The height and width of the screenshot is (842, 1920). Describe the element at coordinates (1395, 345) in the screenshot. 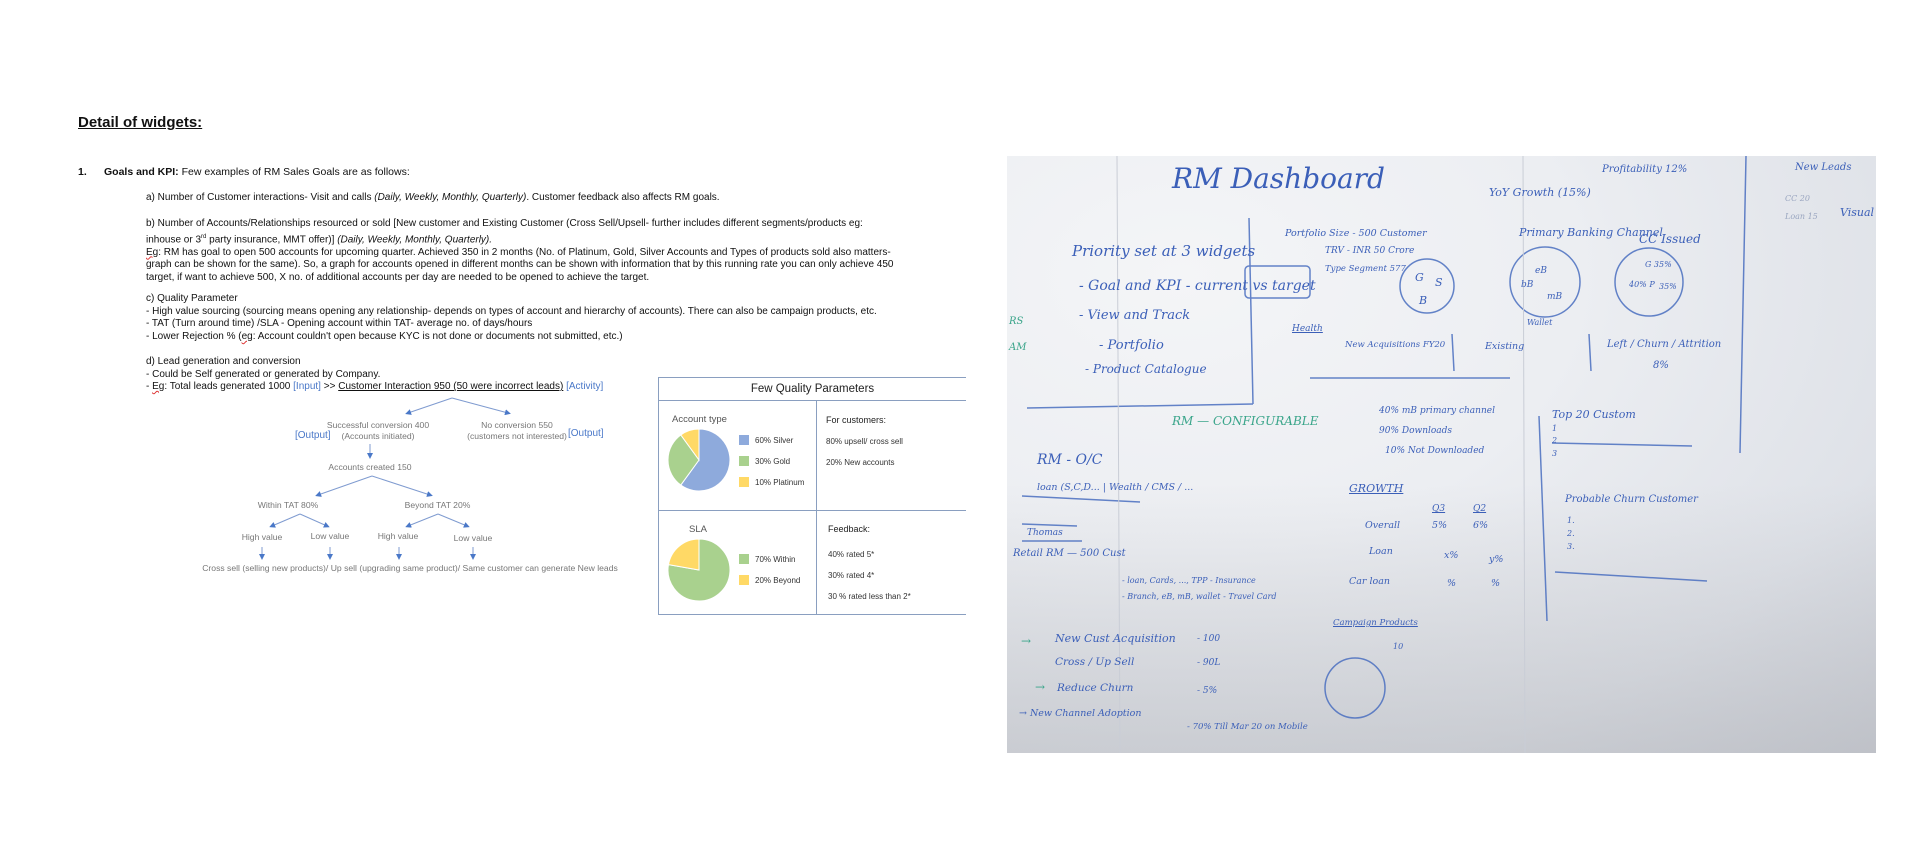

I see `wb-new-acq: New Acquisitions FY20` at that location.